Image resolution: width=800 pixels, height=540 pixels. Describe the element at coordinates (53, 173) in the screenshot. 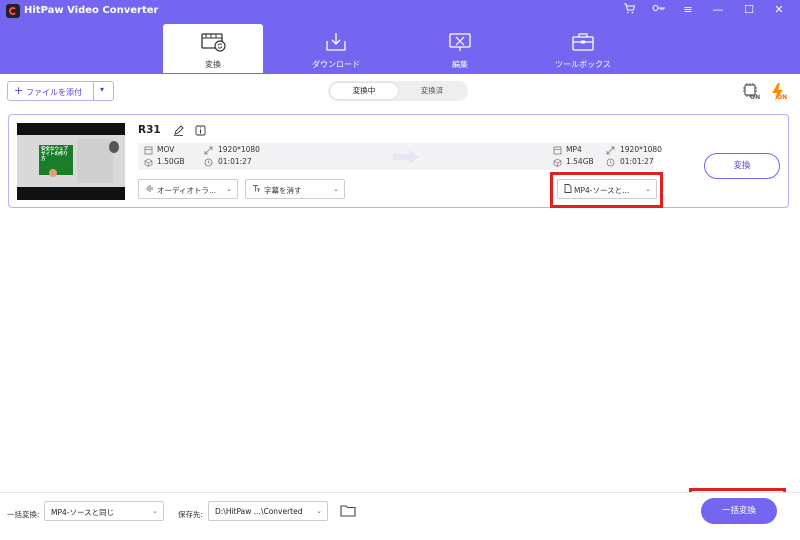

I see `thumb-face` at that location.